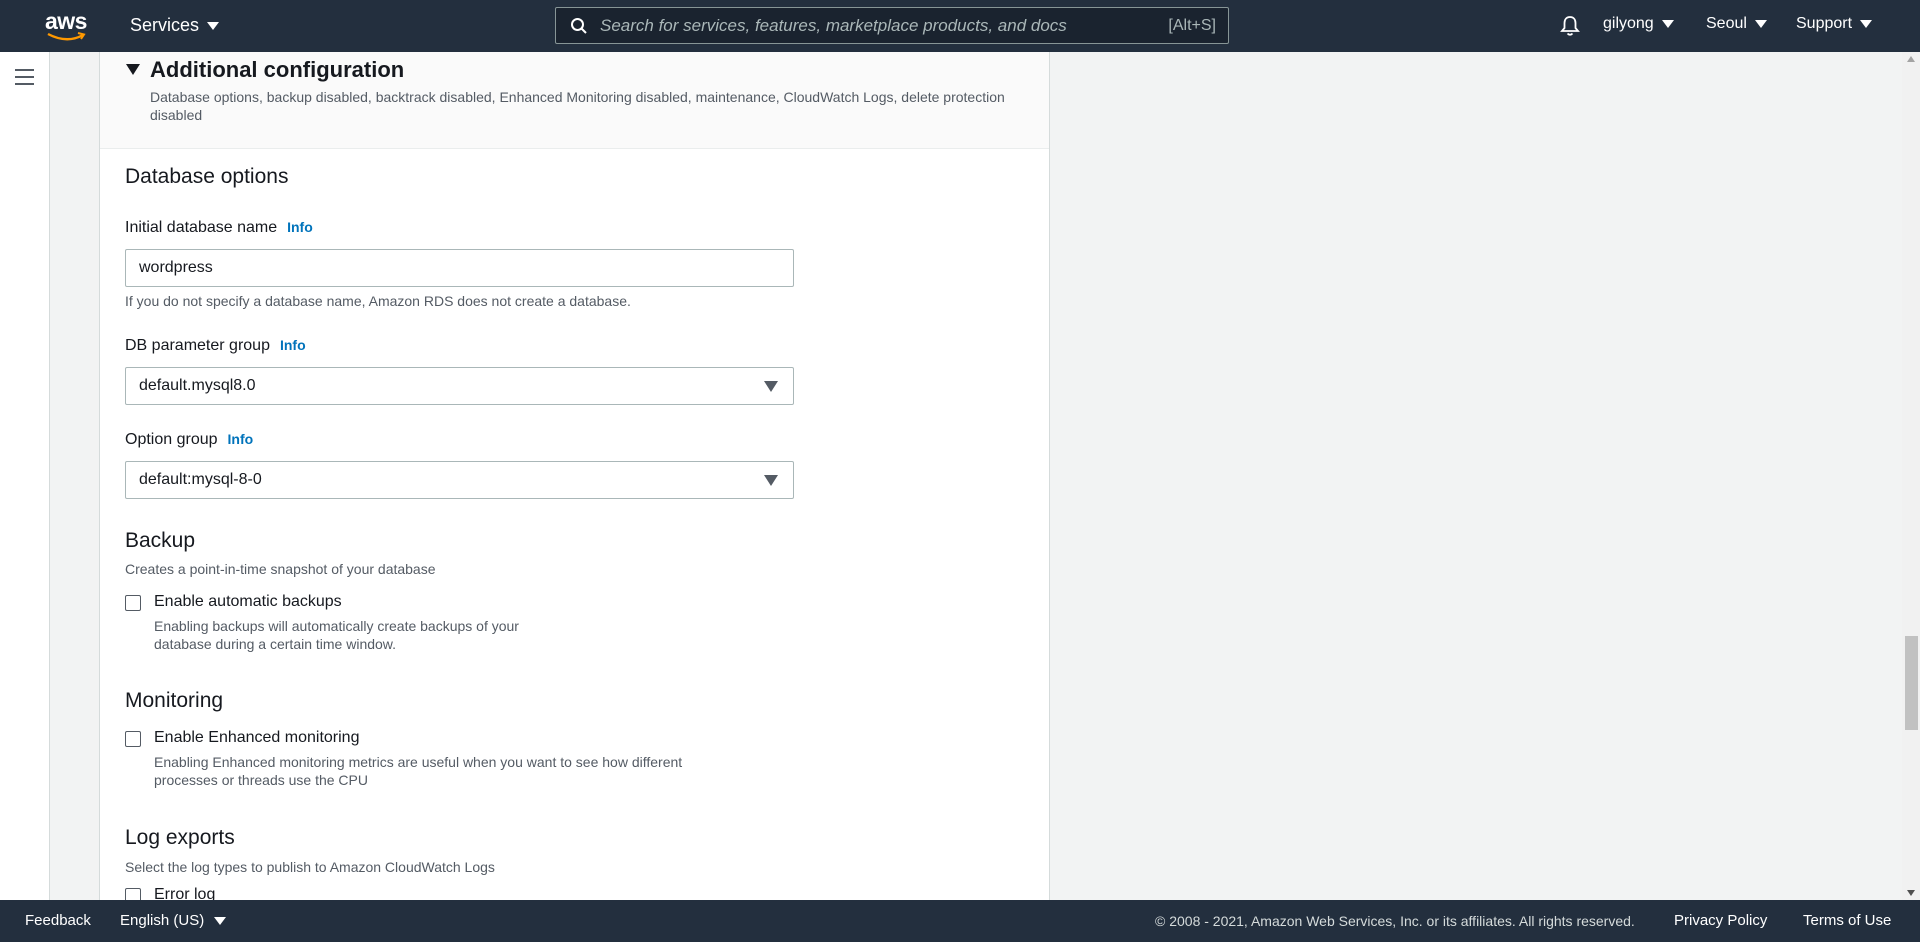 The height and width of the screenshot is (942, 1920). Describe the element at coordinates (459, 480) in the screenshot. I see `option-group-select: default:mysql-8-0` at that location.